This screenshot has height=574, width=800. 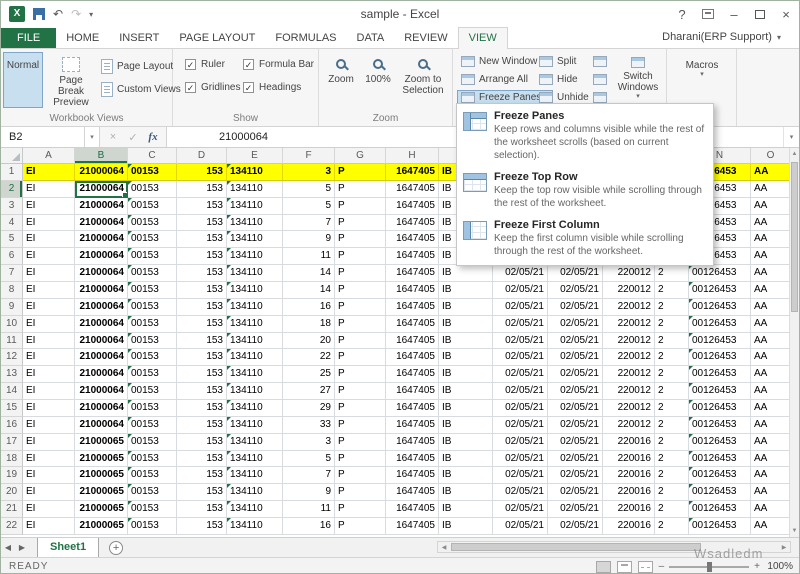 What do you see at coordinates (575, 442) in the screenshot?
I see `cell-K17: 02/05/21` at bounding box center [575, 442].